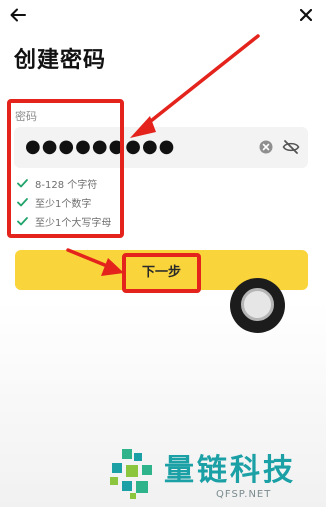  What do you see at coordinates (131, 474) in the screenshot?
I see `watermark-logo-icon` at bounding box center [131, 474].